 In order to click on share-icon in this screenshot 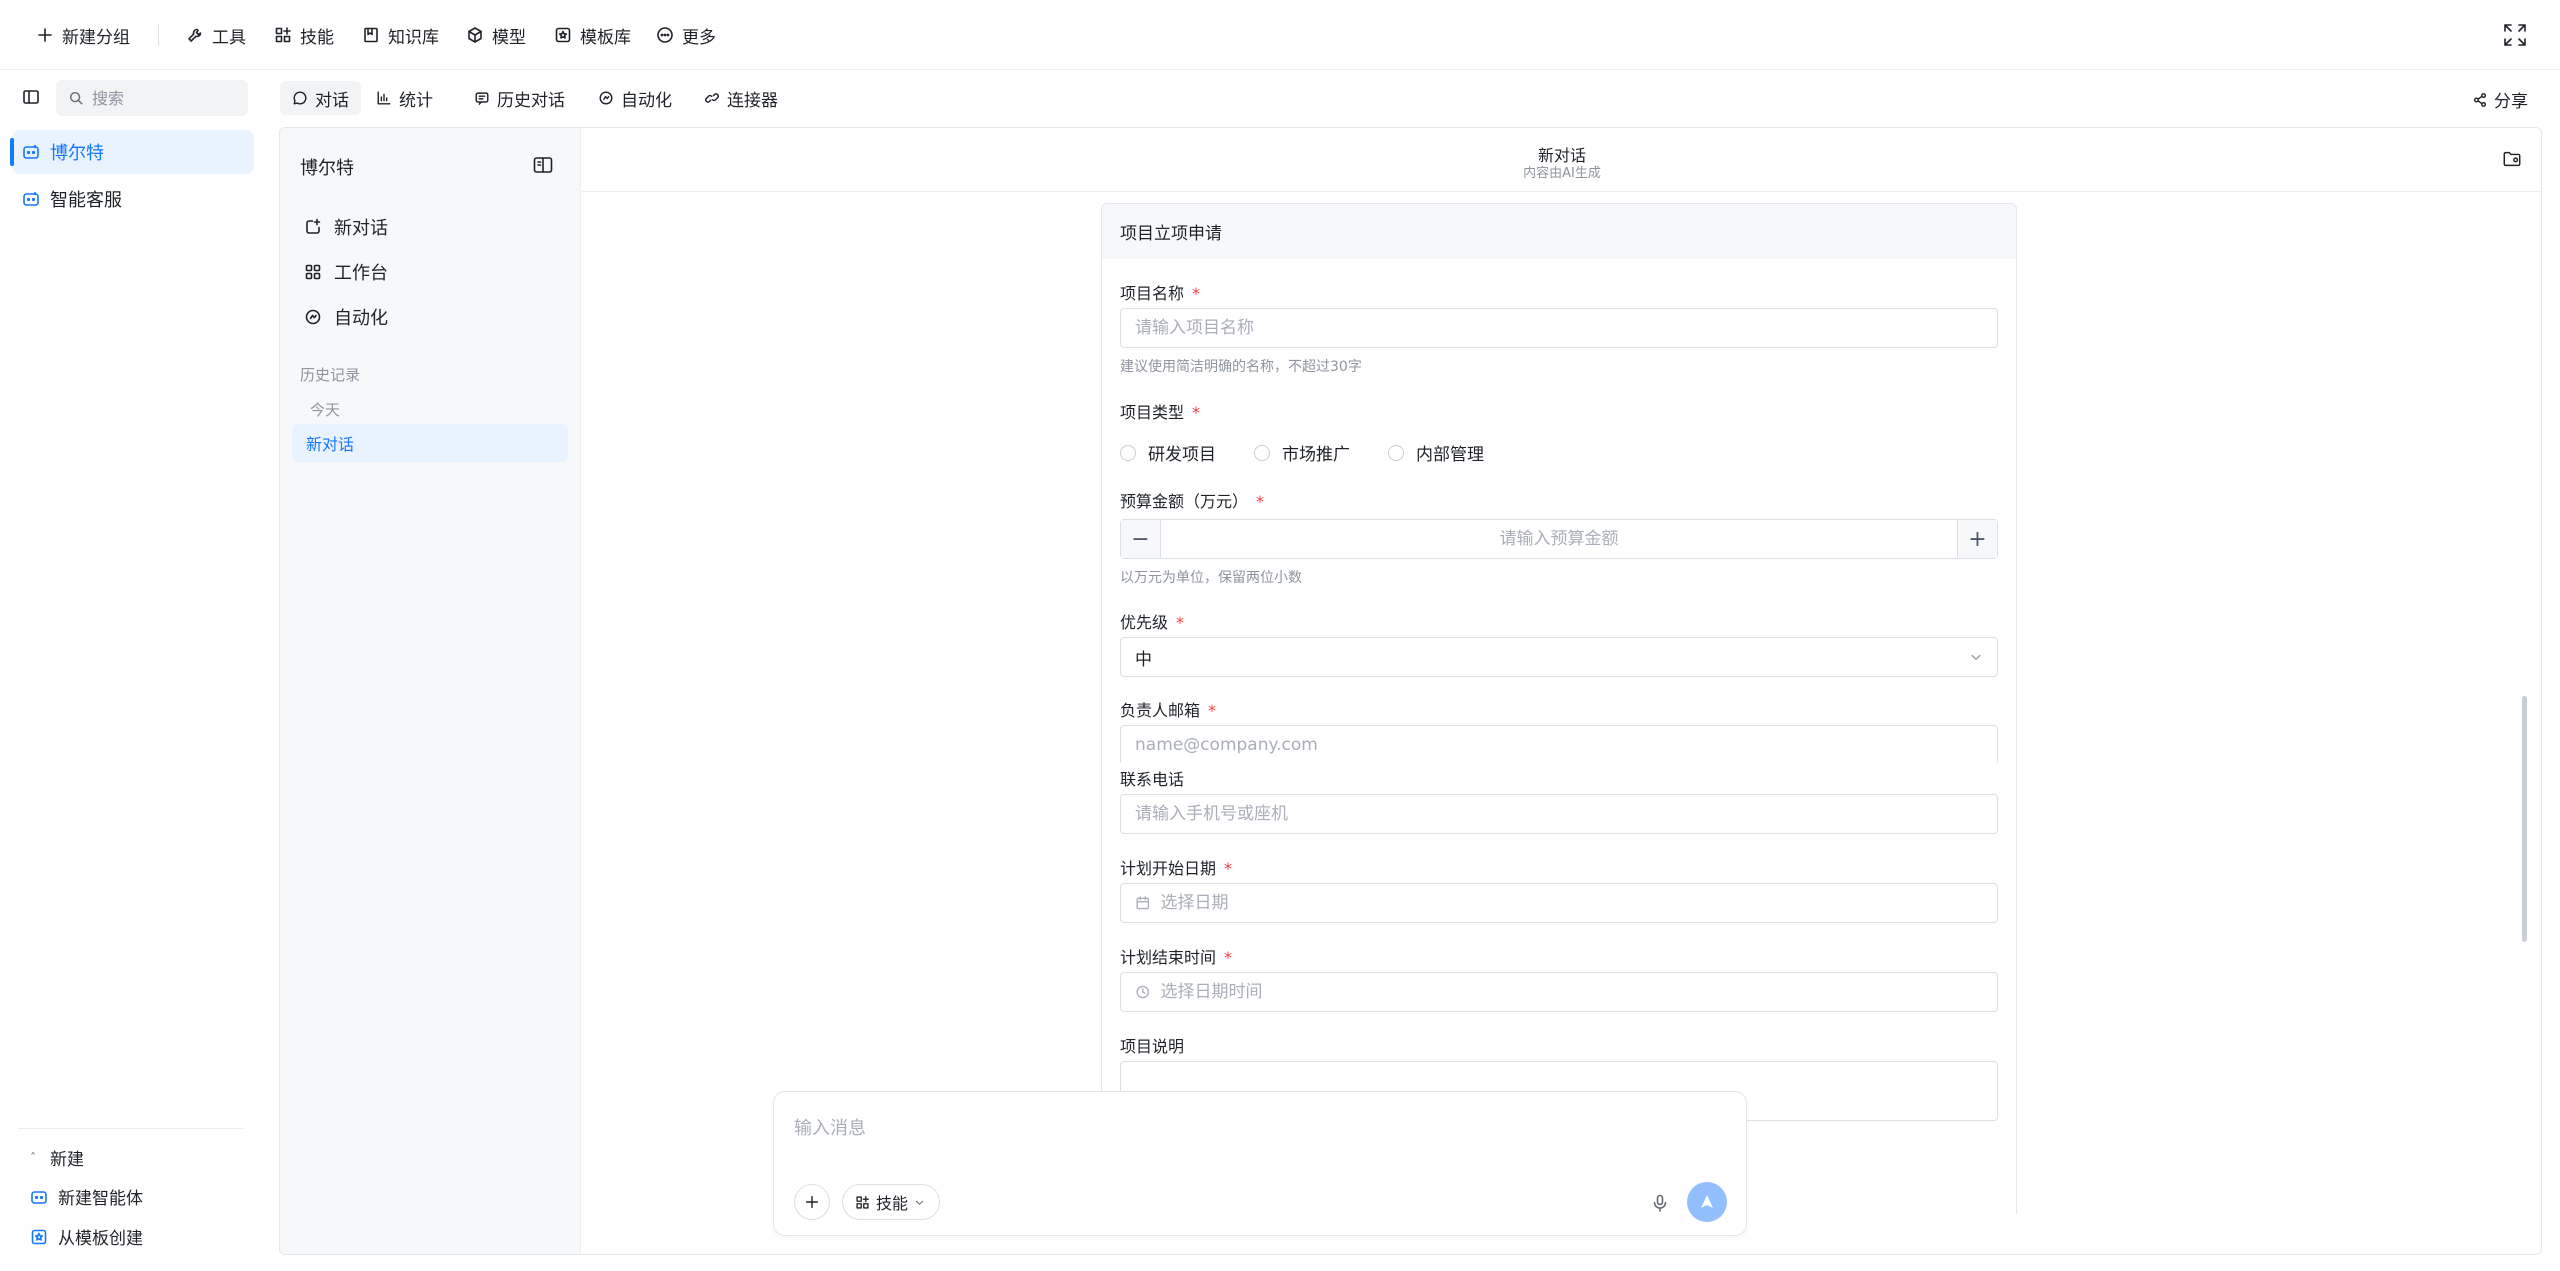, I will do `click(2480, 99)`.